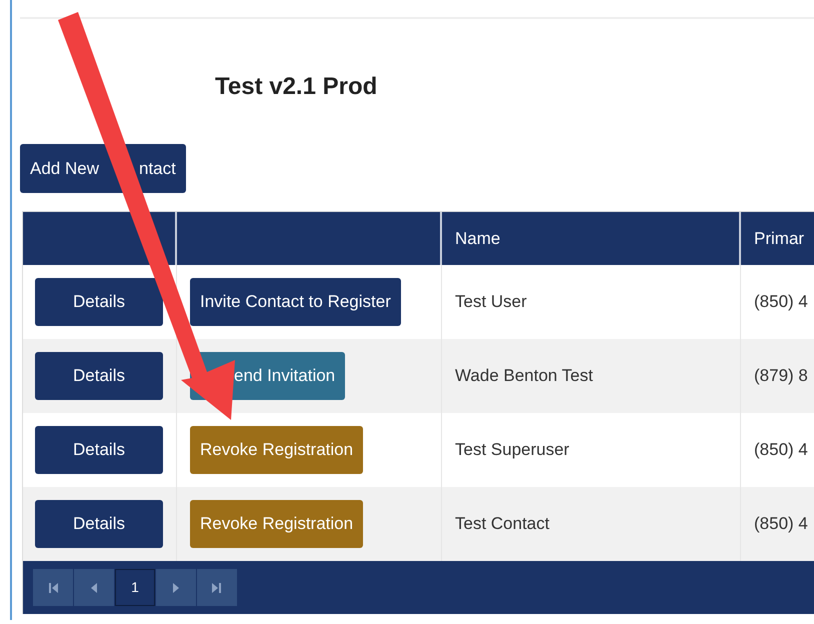 Image resolution: width=814 pixels, height=624 pixels. I want to click on page-button: 1, so click(135, 587).